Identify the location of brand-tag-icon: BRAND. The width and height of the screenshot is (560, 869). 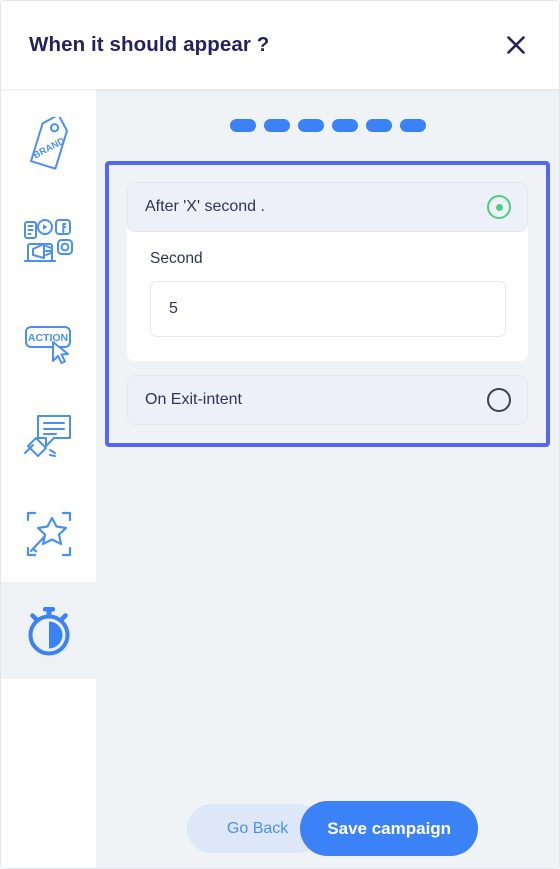
(49, 145).